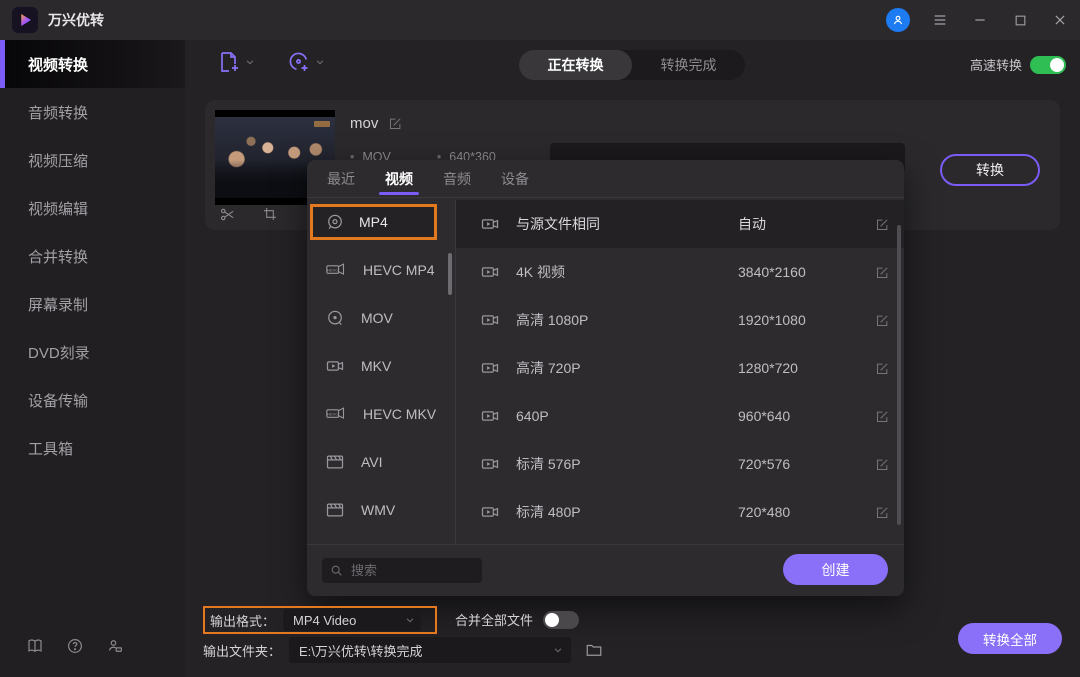 Image resolution: width=1080 pixels, height=677 pixels. Describe the element at coordinates (381, 510) in the screenshot. I see `format-option-wmv: WMV` at that location.